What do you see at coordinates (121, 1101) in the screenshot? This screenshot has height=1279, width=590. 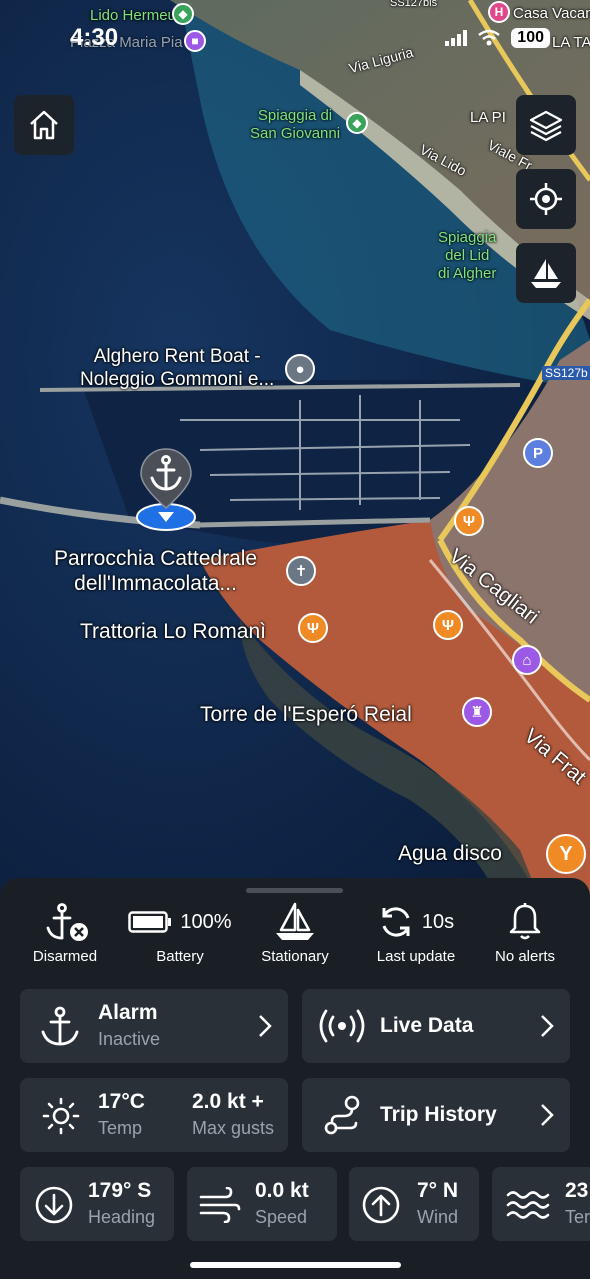 I see `temp-value: 17°C` at bounding box center [121, 1101].